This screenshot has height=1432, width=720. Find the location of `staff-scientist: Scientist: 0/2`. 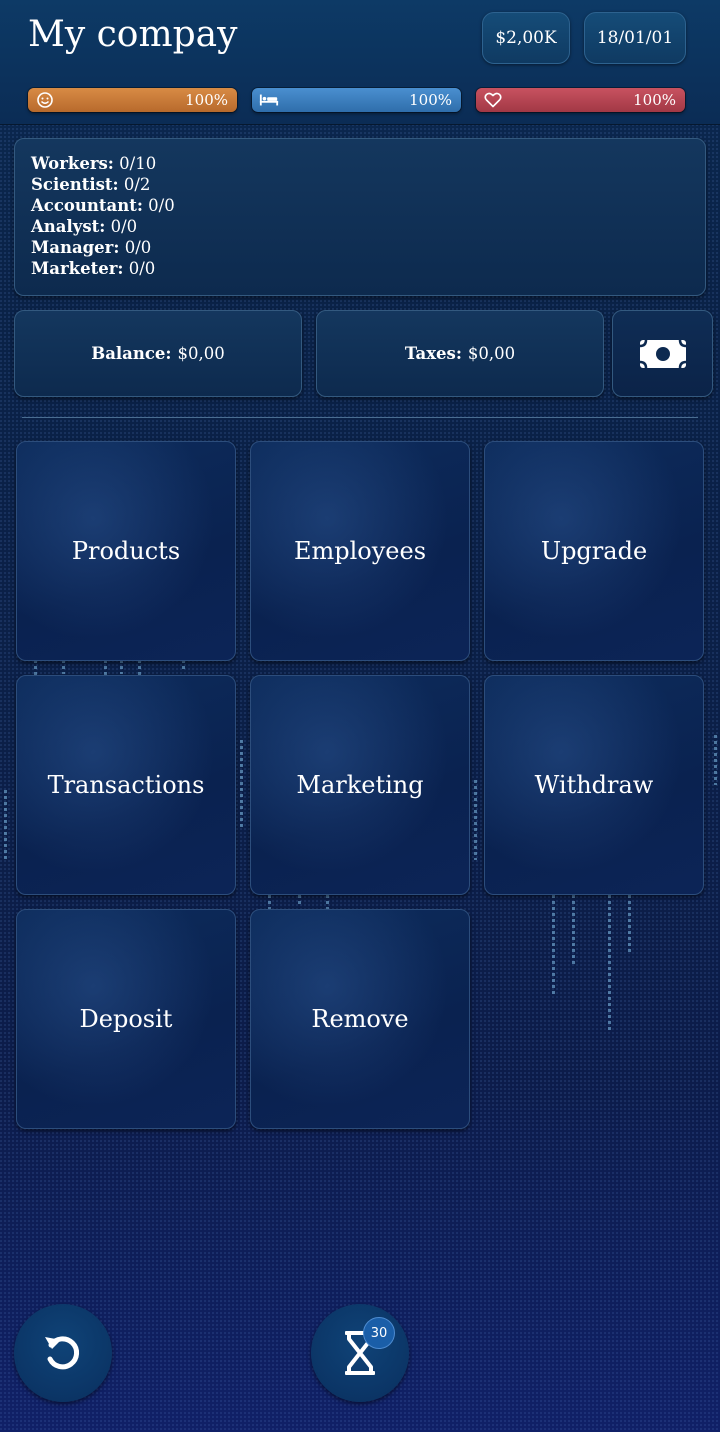

staff-scientist: Scientist: 0/2 is located at coordinates (91, 184).